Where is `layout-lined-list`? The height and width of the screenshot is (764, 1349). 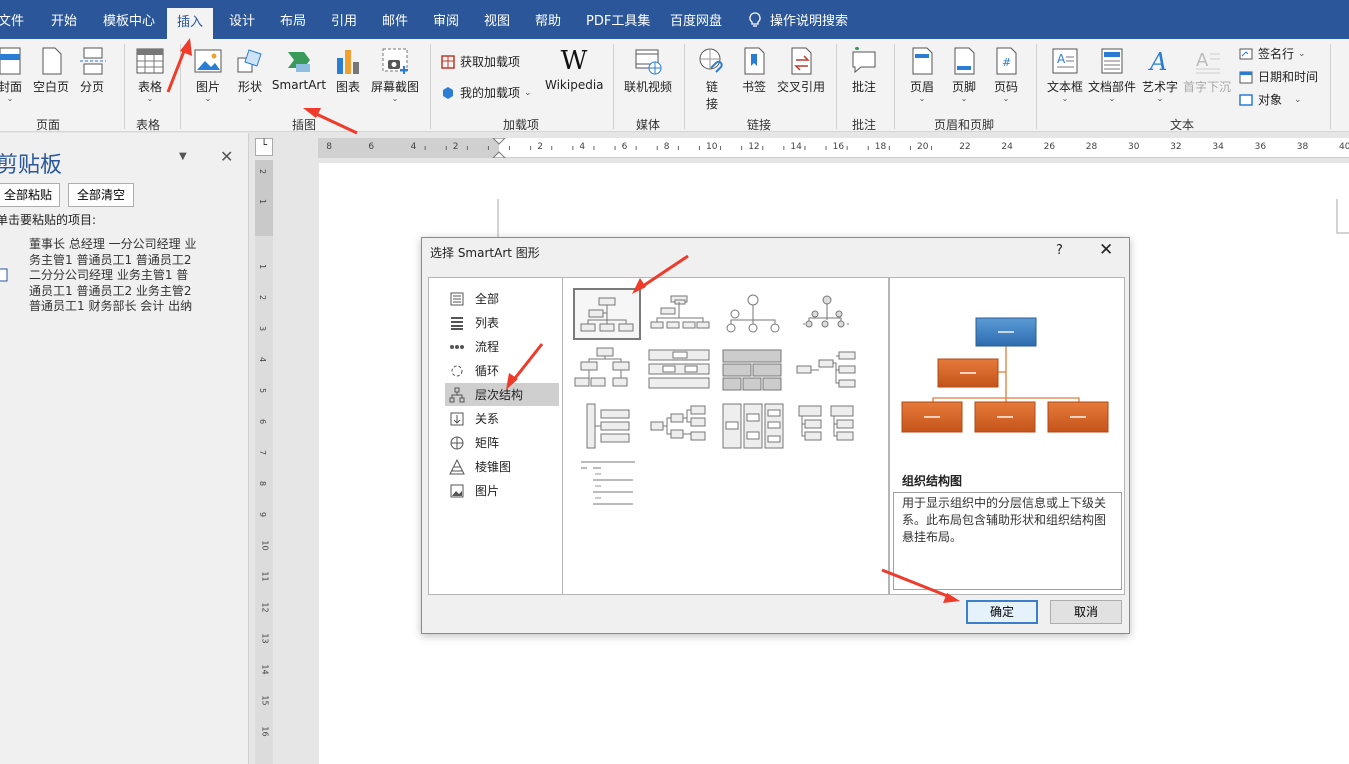
layout-lined-list is located at coordinates (607, 484).